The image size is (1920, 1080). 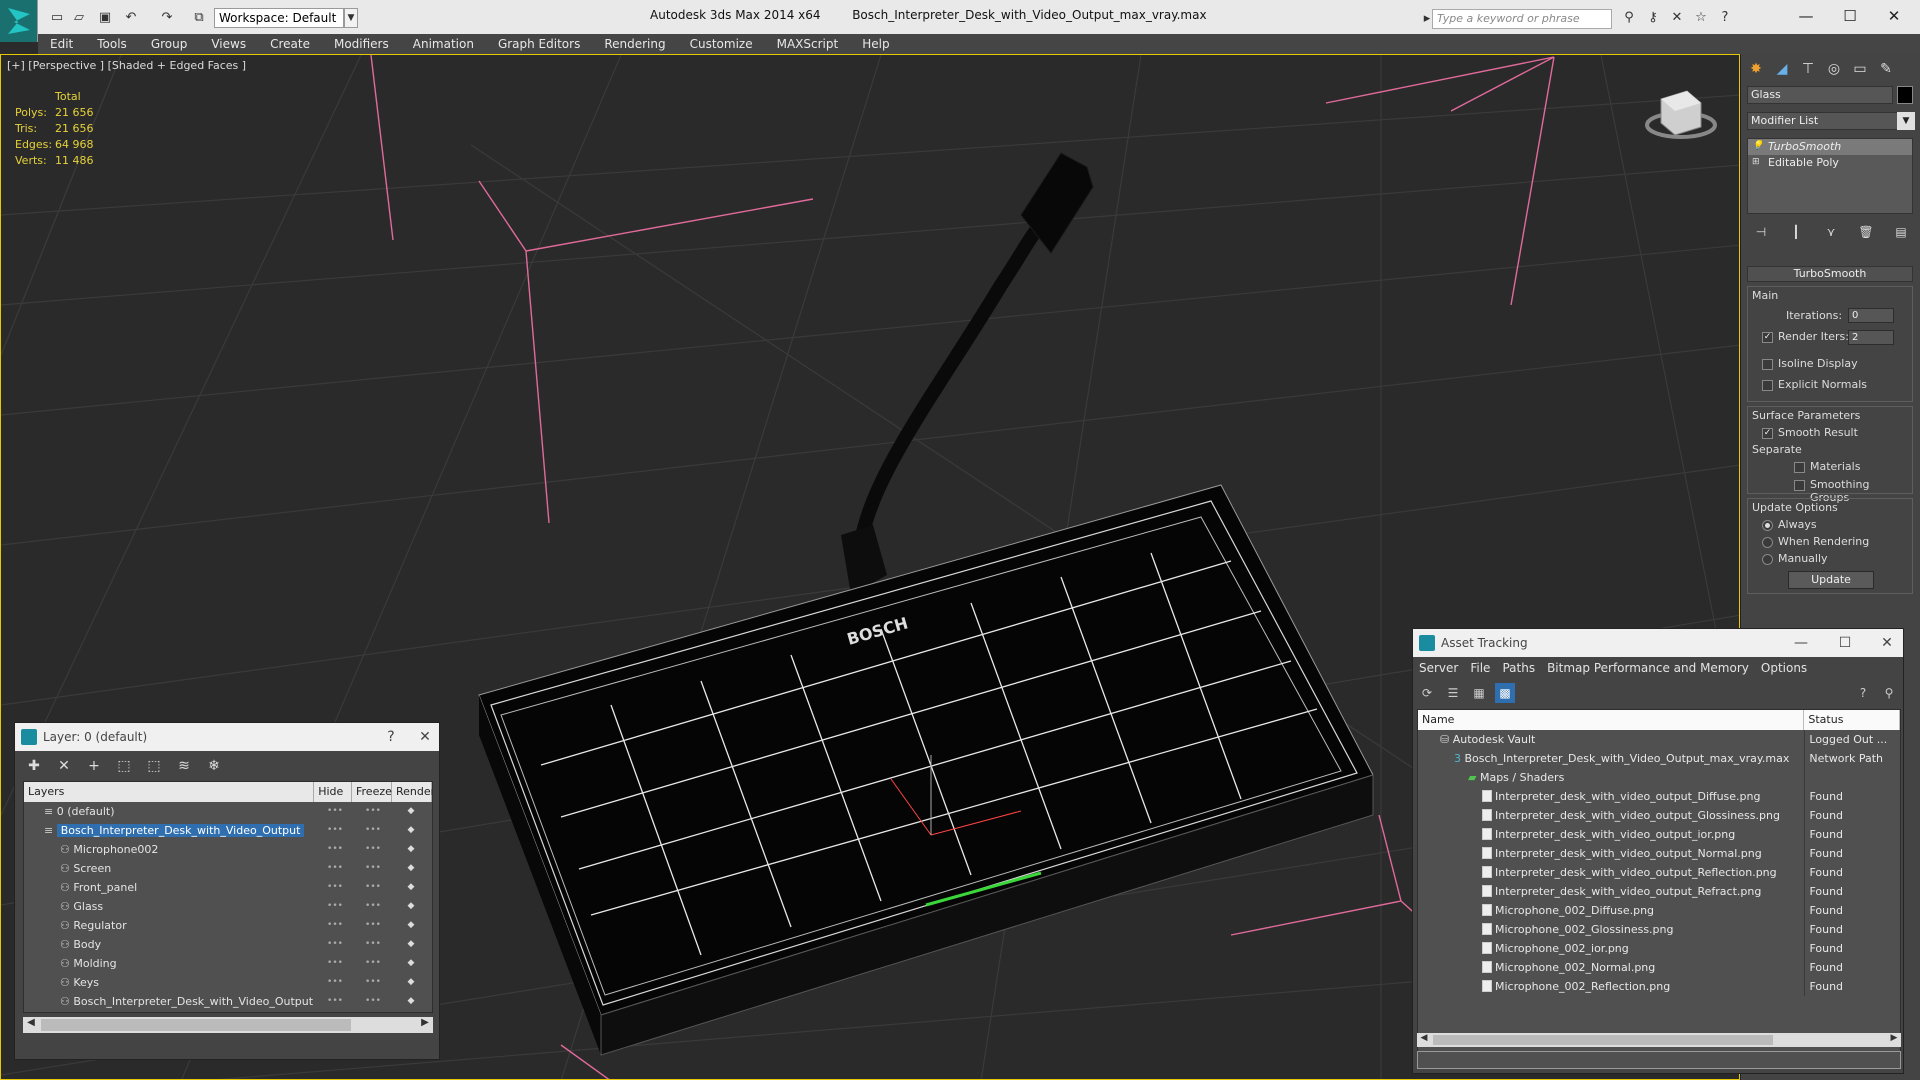 I want to click on object-color-swatch, so click(x=1905, y=95).